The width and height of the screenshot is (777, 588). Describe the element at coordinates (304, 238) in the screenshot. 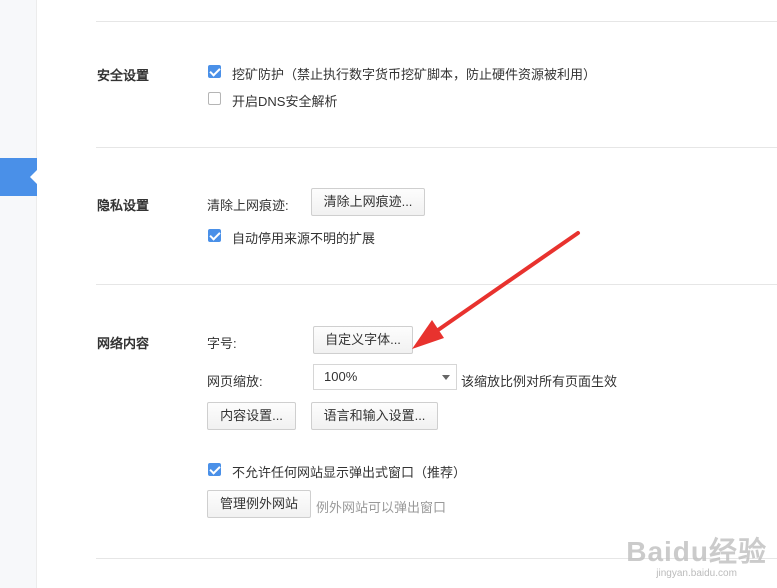

I see `disable-unknown-extensions-label: 自动停用来源不明的扩展` at that location.